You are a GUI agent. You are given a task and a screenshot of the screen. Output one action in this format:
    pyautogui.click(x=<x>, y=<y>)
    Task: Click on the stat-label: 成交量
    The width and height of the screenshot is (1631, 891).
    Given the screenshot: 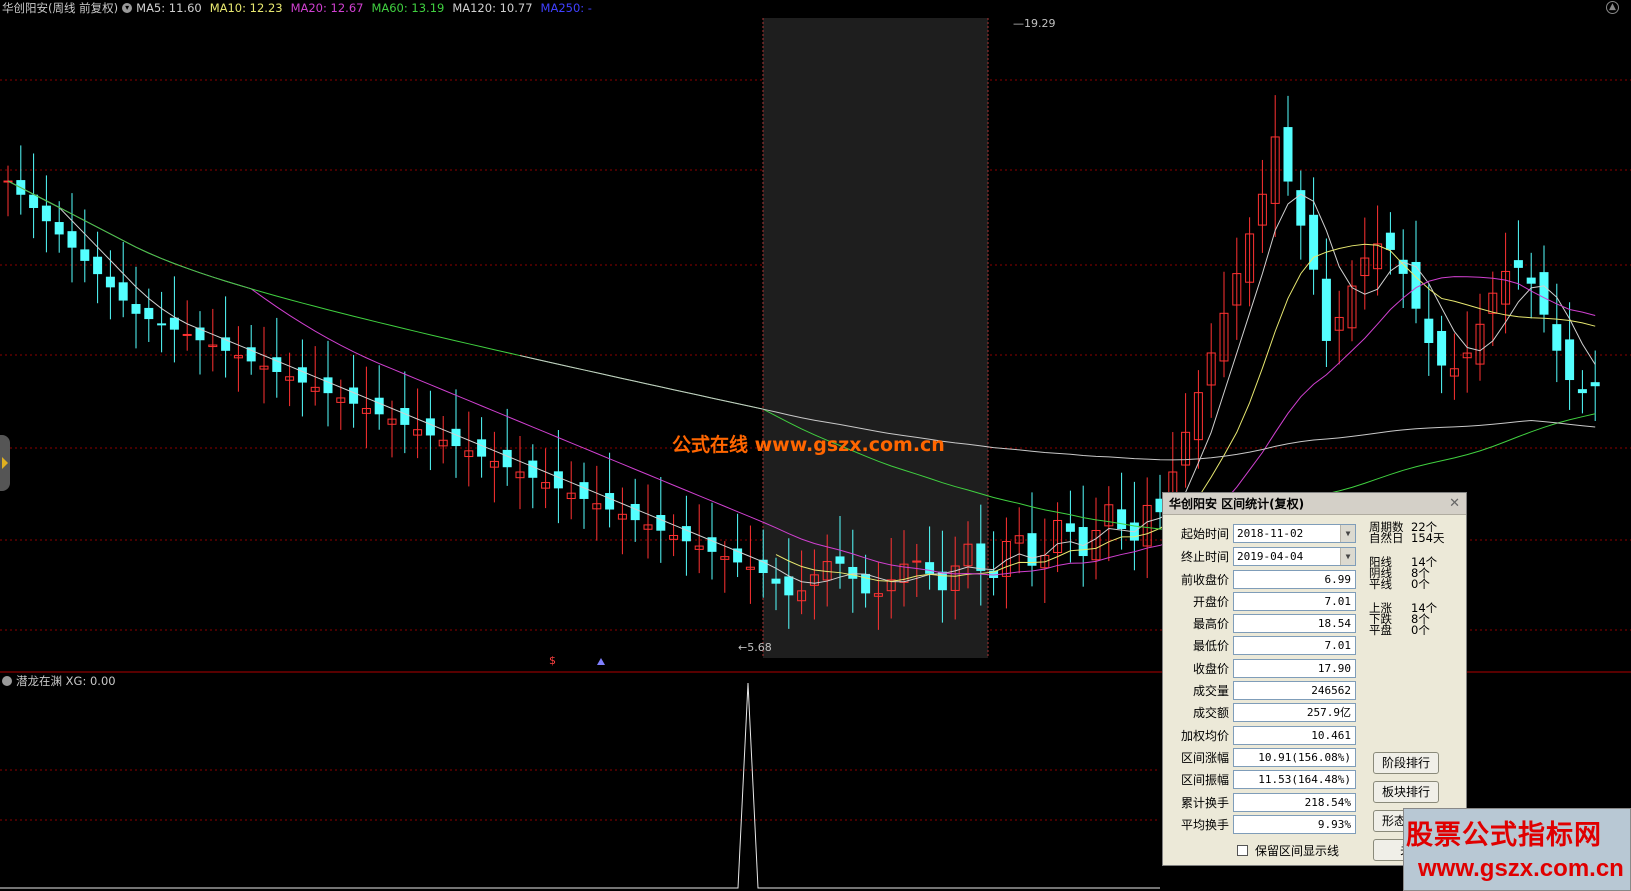 What is the action you would take?
    pyautogui.click(x=1210, y=691)
    